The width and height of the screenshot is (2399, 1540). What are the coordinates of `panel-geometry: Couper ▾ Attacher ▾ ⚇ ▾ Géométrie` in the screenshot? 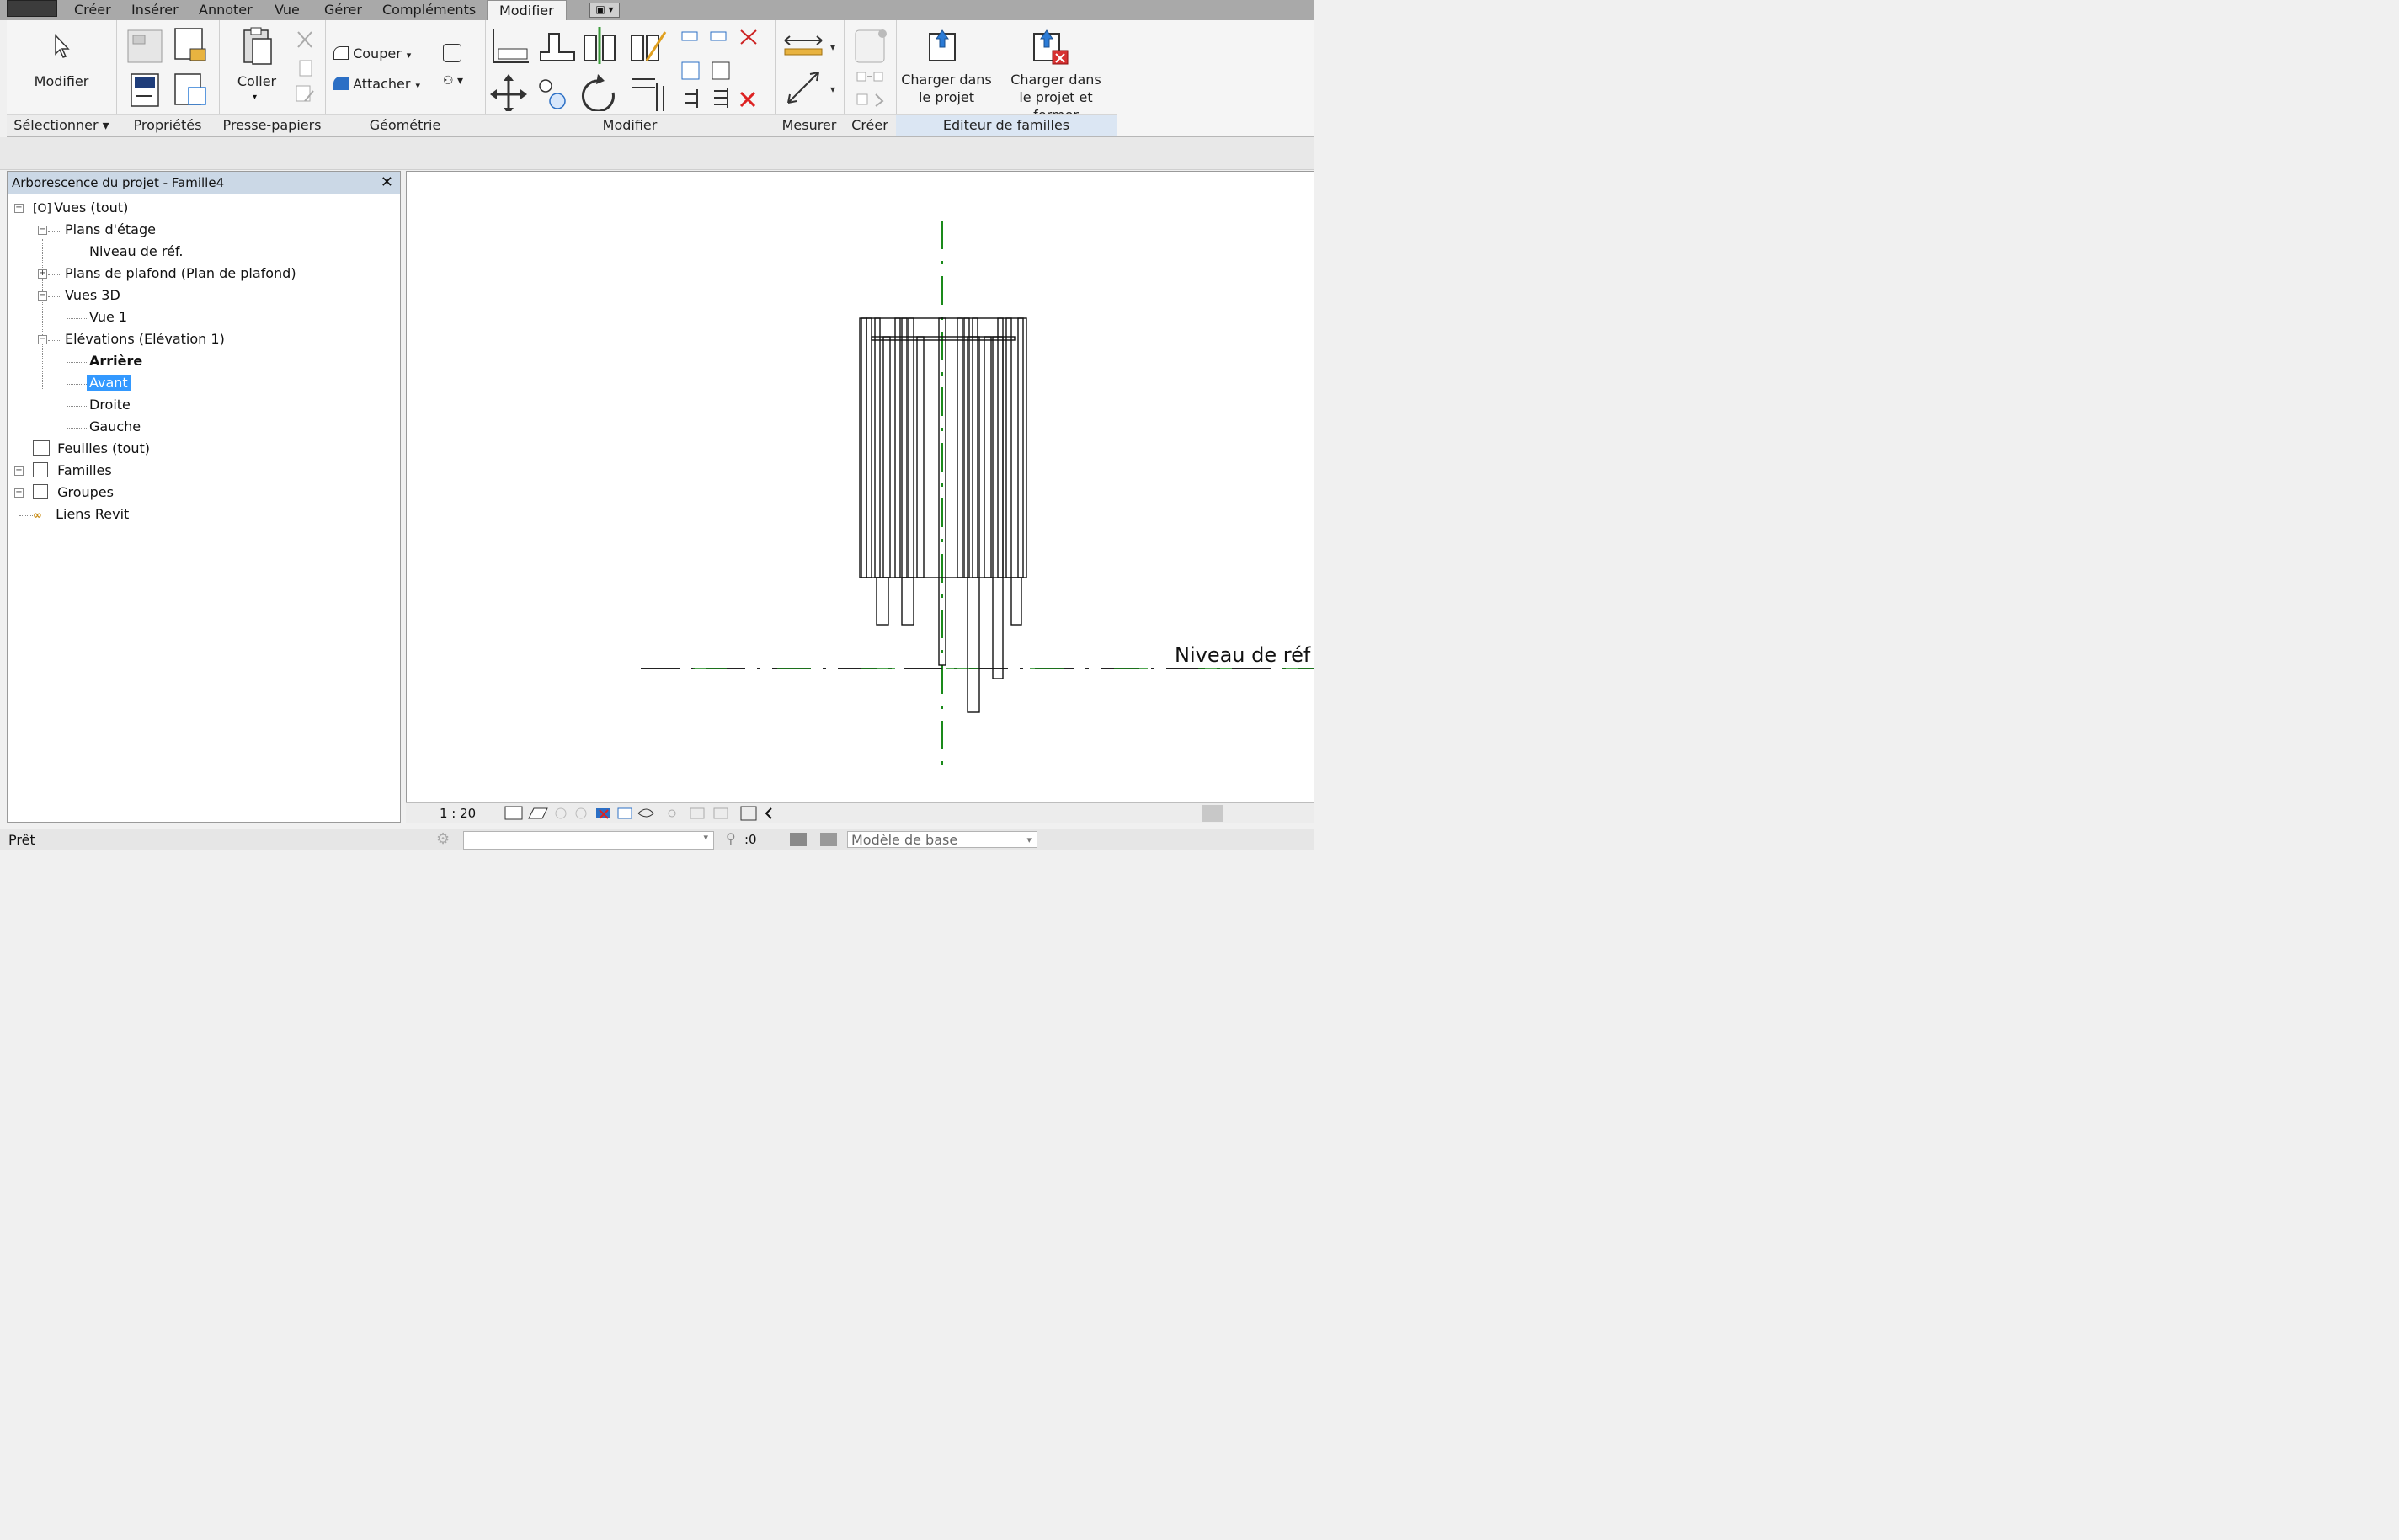 It's located at (405, 78).